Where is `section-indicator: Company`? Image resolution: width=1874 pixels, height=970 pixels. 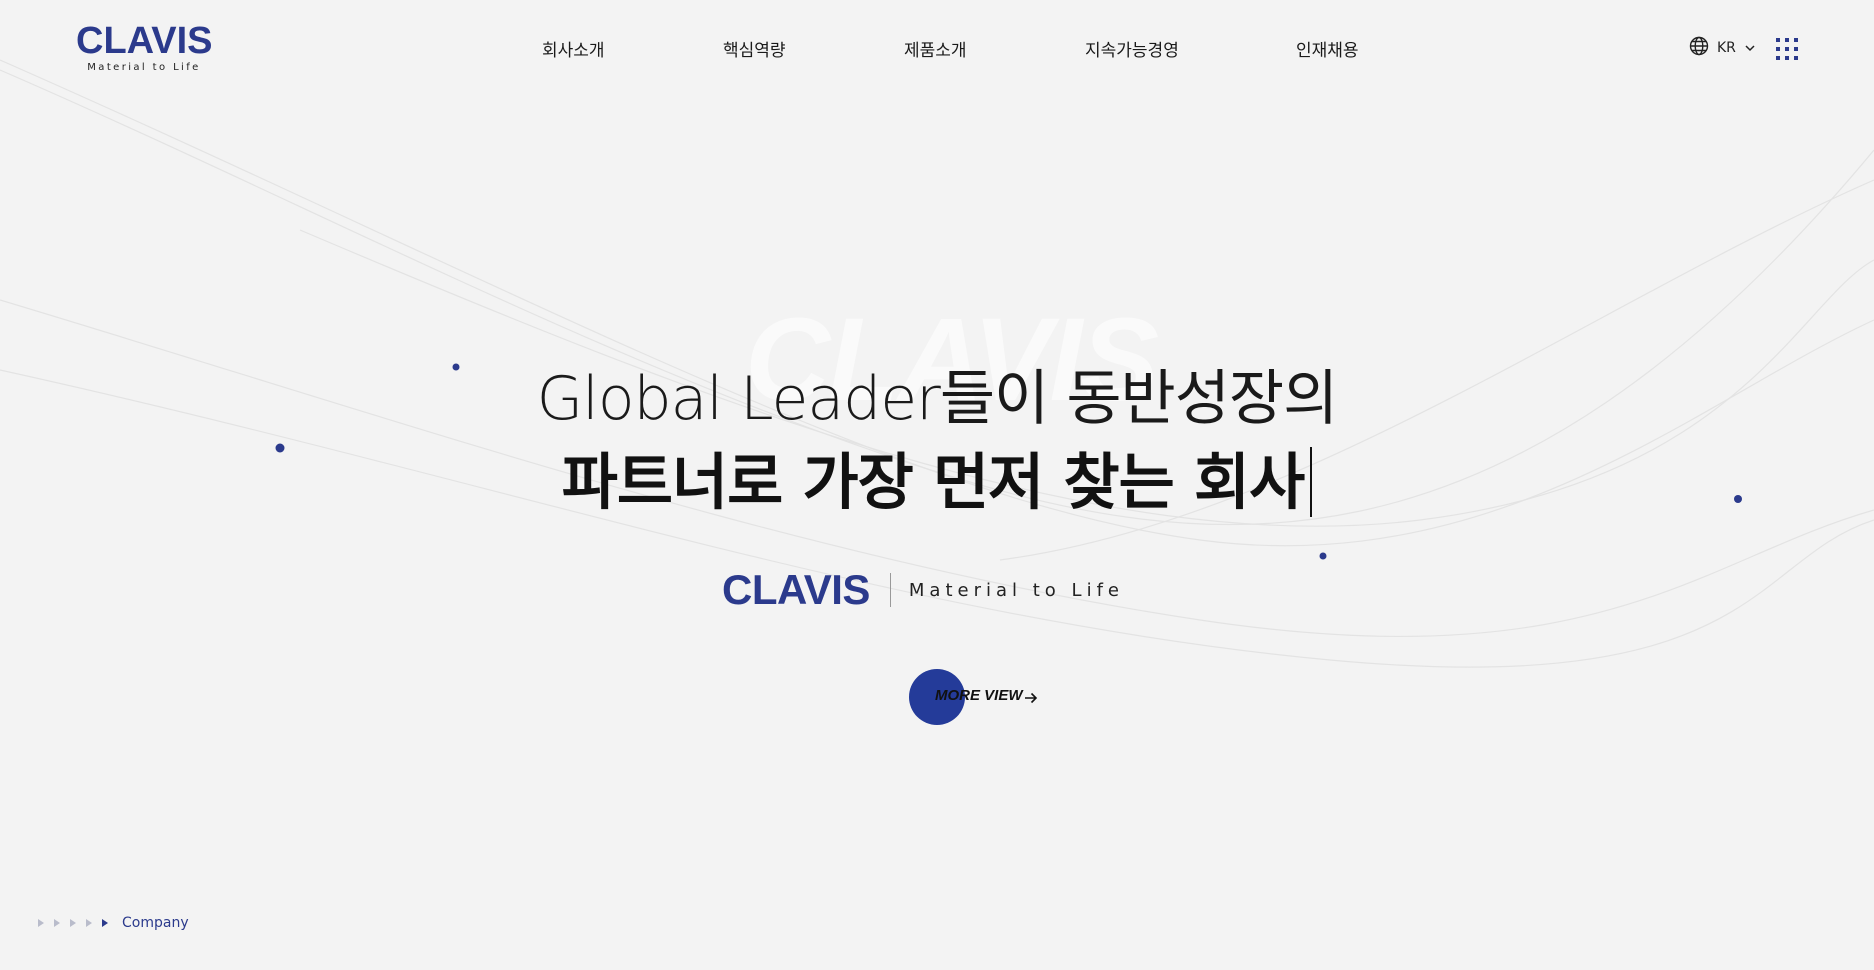 section-indicator: Company is located at coordinates (113, 923).